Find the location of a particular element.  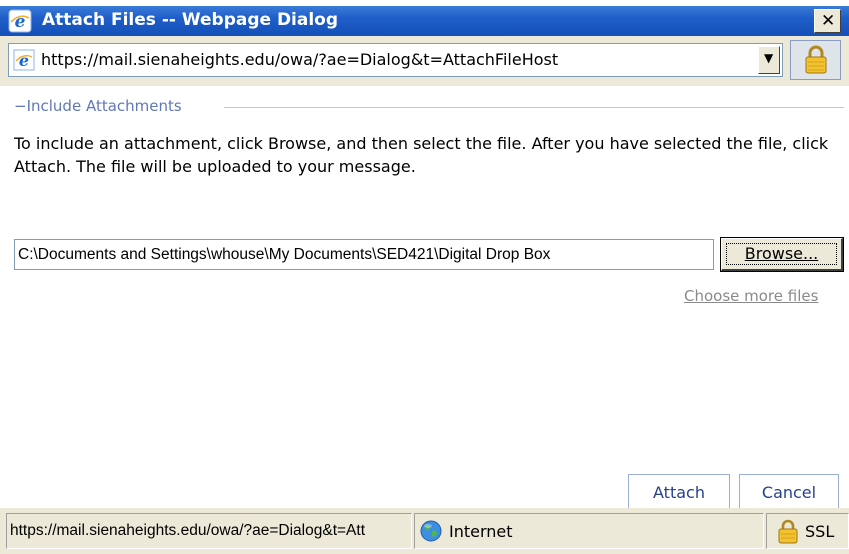

globe-icon is located at coordinates (431, 531).